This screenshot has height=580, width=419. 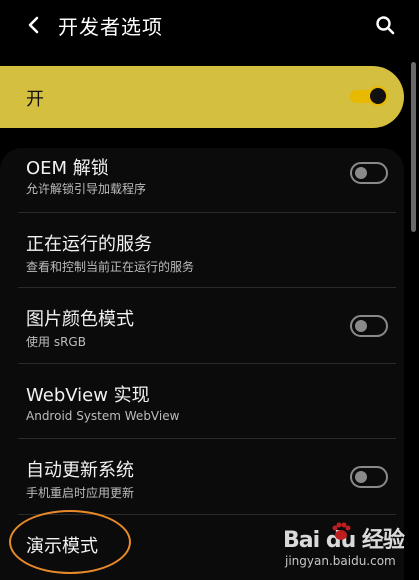 I want to click on page-title: 开发者选项, so click(x=110, y=27).